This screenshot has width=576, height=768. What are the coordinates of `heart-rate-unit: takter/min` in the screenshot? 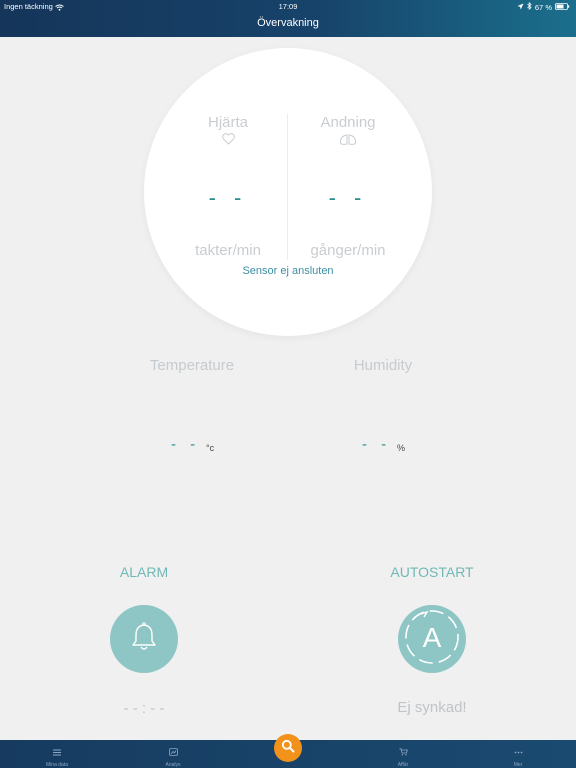 It's located at (228, 250).